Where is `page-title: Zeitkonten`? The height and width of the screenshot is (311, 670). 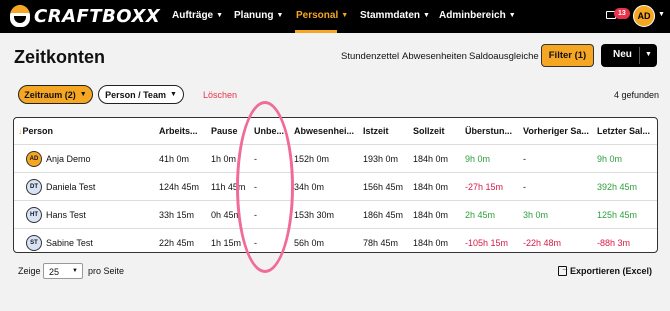 page-title: Zeitkonten is located at coordinates (60, 57).